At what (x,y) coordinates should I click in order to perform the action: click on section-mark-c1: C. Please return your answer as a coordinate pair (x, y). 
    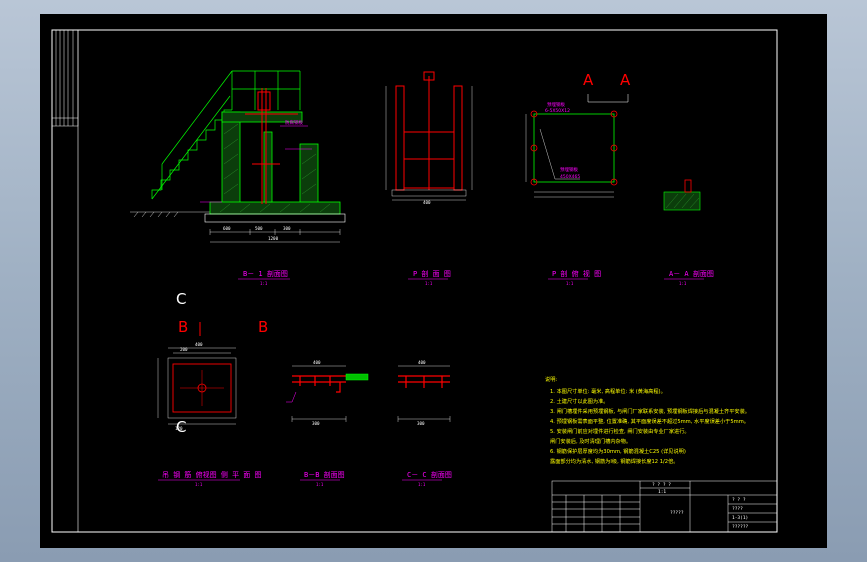
    Looking at the image, I should click on (181, 299).